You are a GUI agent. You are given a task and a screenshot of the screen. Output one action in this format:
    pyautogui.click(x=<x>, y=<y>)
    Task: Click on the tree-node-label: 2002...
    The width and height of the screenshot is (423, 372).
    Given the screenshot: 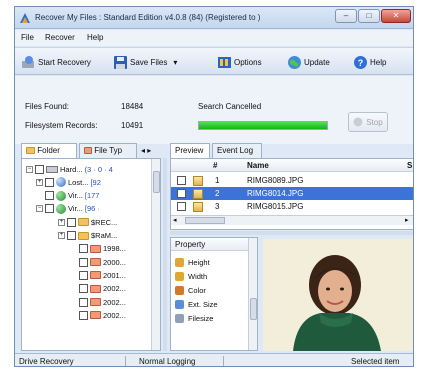 What is the action you would take?
    pyautogui.click(x=114, y=289)
    